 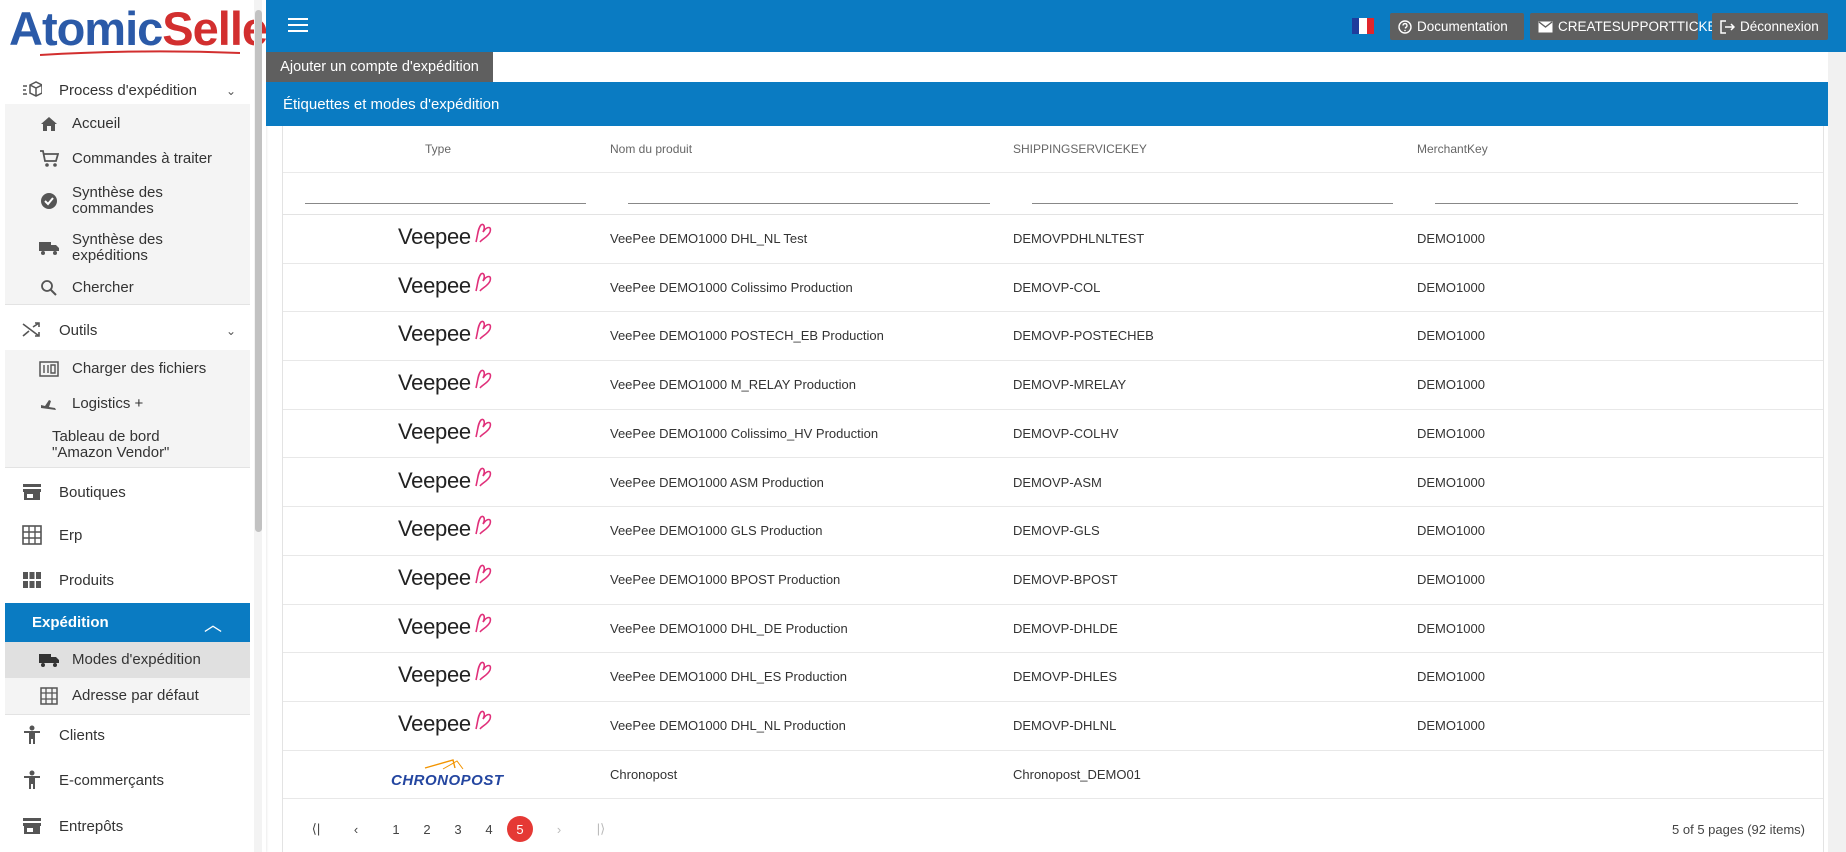 What do you see at coordinates (1545, 26) in the screenshot?
I see `mail-icon` at bounding box center [1545, 26].